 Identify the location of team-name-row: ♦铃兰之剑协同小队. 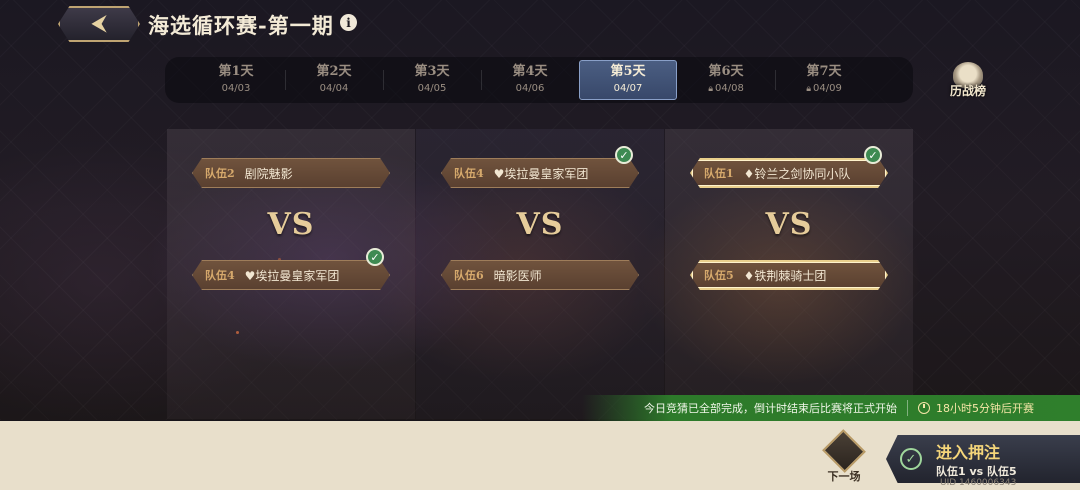
(797, 173).